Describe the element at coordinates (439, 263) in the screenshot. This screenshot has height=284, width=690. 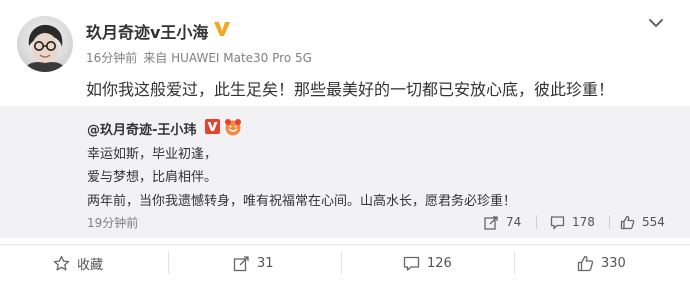
I see `comment-count: 126` at that location.